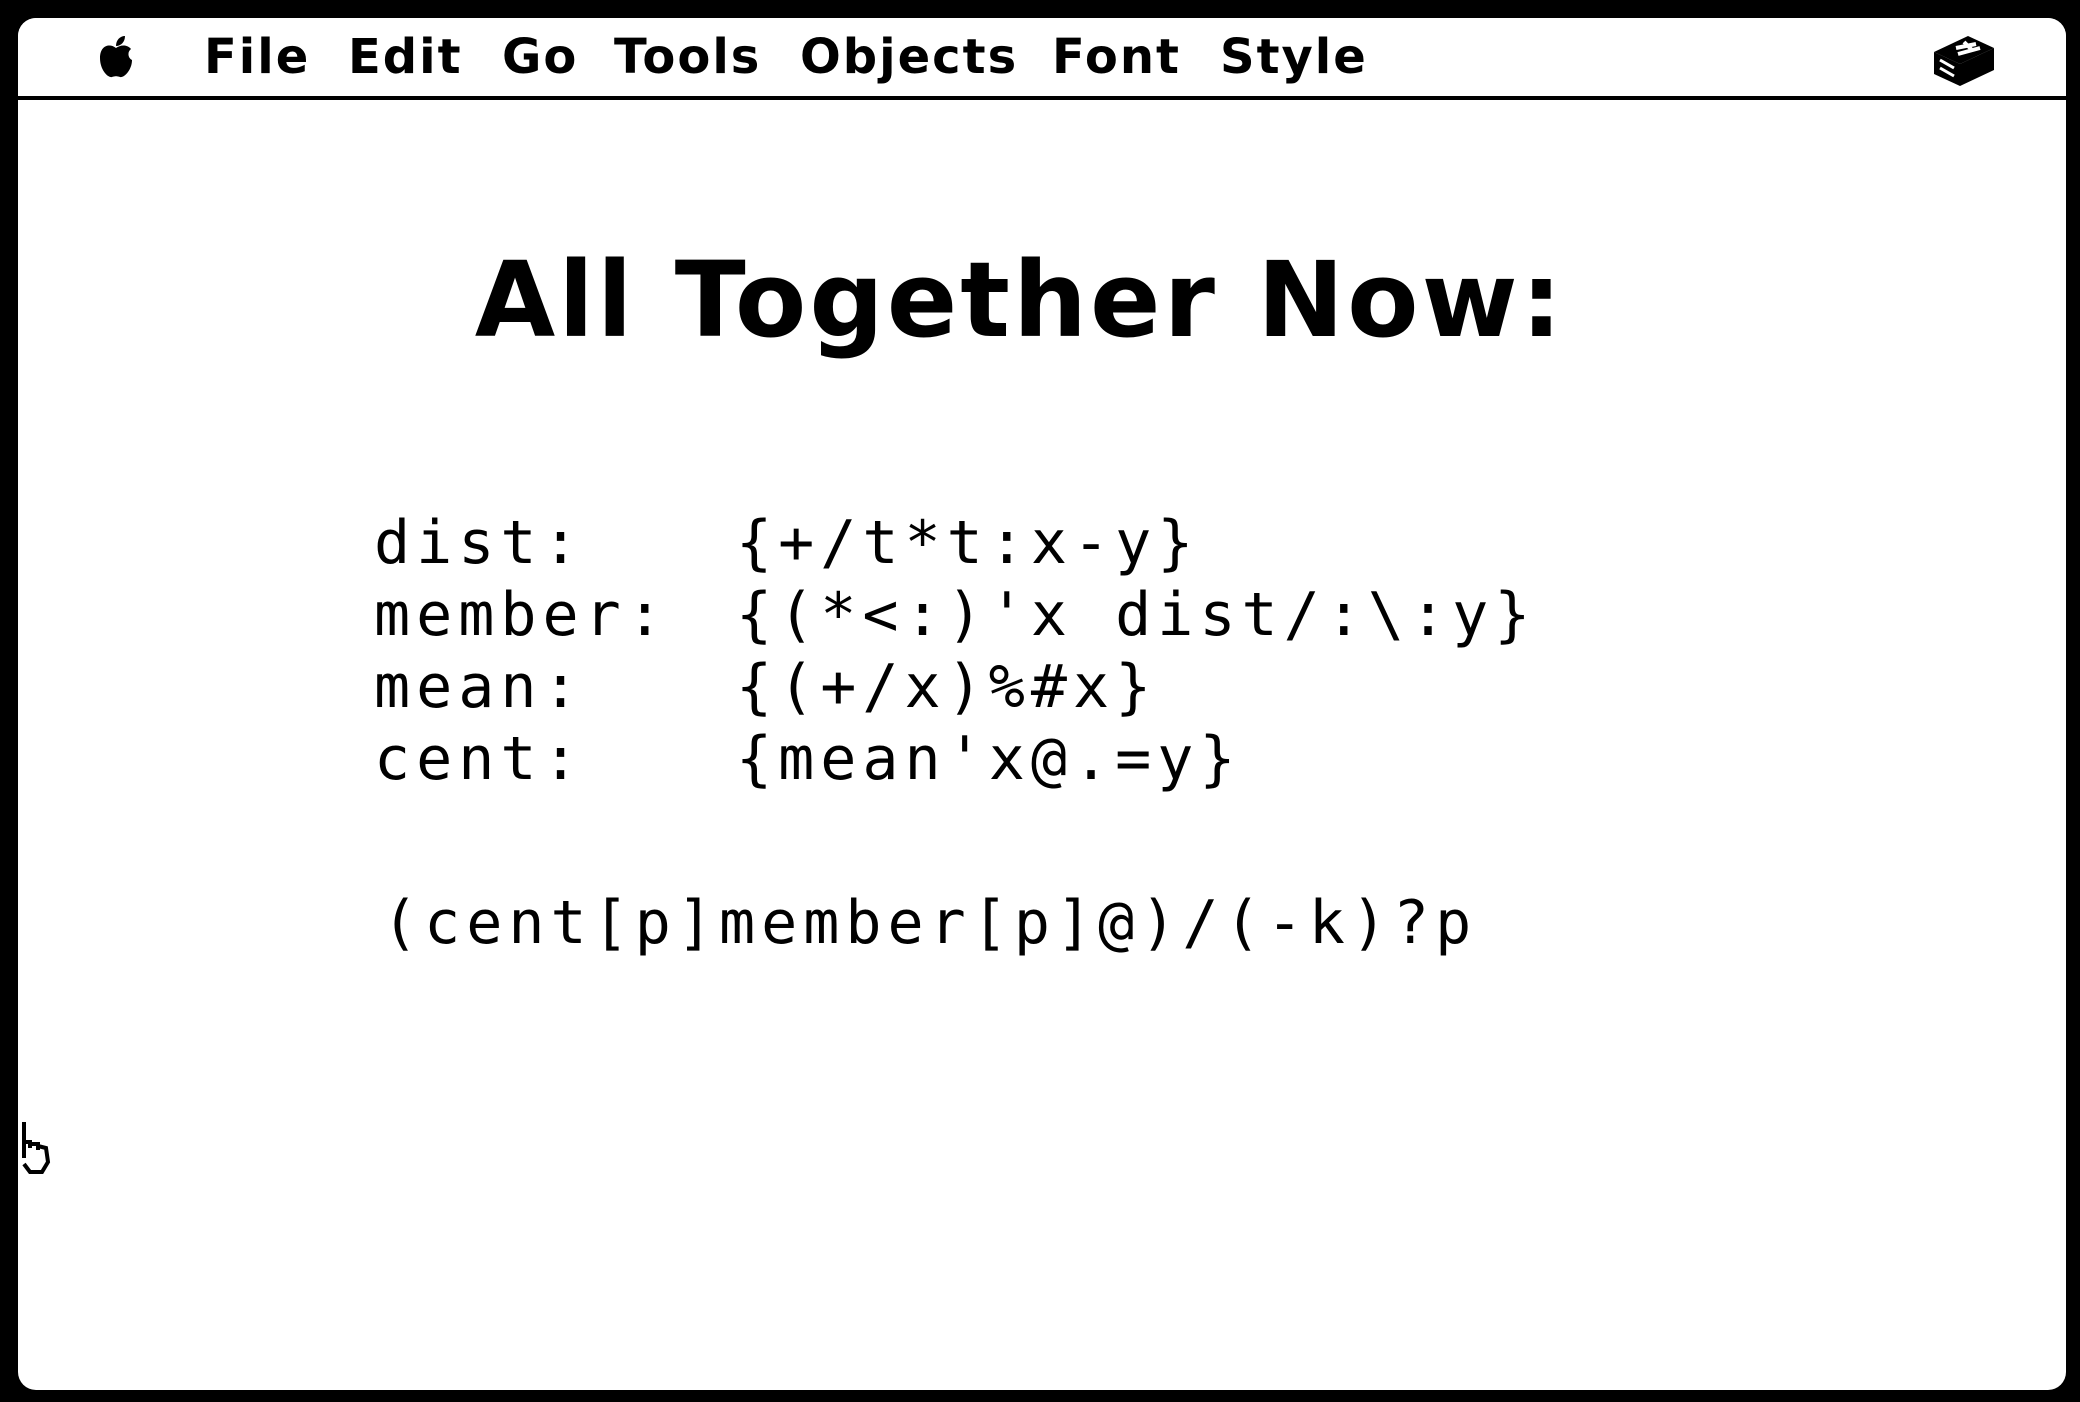 The image size is (2080, 1402). Describe the element at coordinates (1042, 59) in the screenshot. I see `menu-bar: File Edit Go Tools Objects Font Style` at that location.